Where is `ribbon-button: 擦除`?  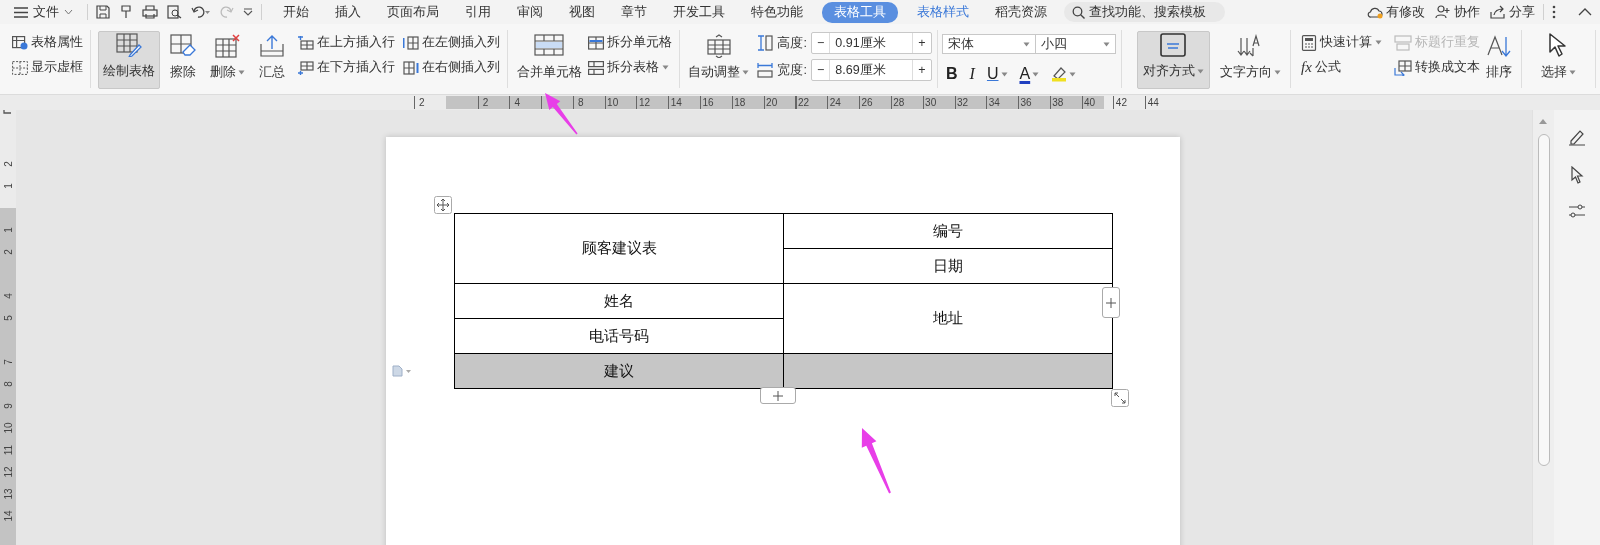 ribbon-button: 擦除 is located at coordinates (183, 60).